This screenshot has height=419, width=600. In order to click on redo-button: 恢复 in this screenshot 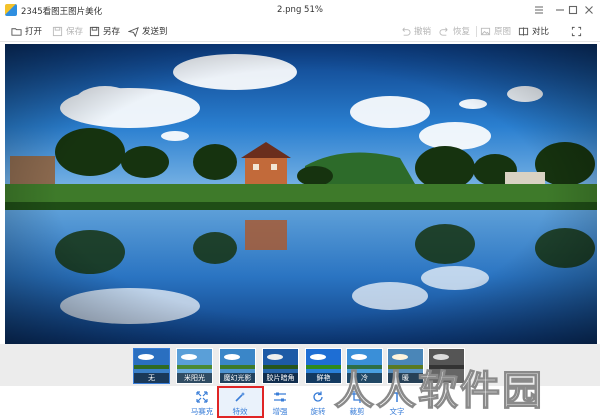, I will do `click(454, 31)`.